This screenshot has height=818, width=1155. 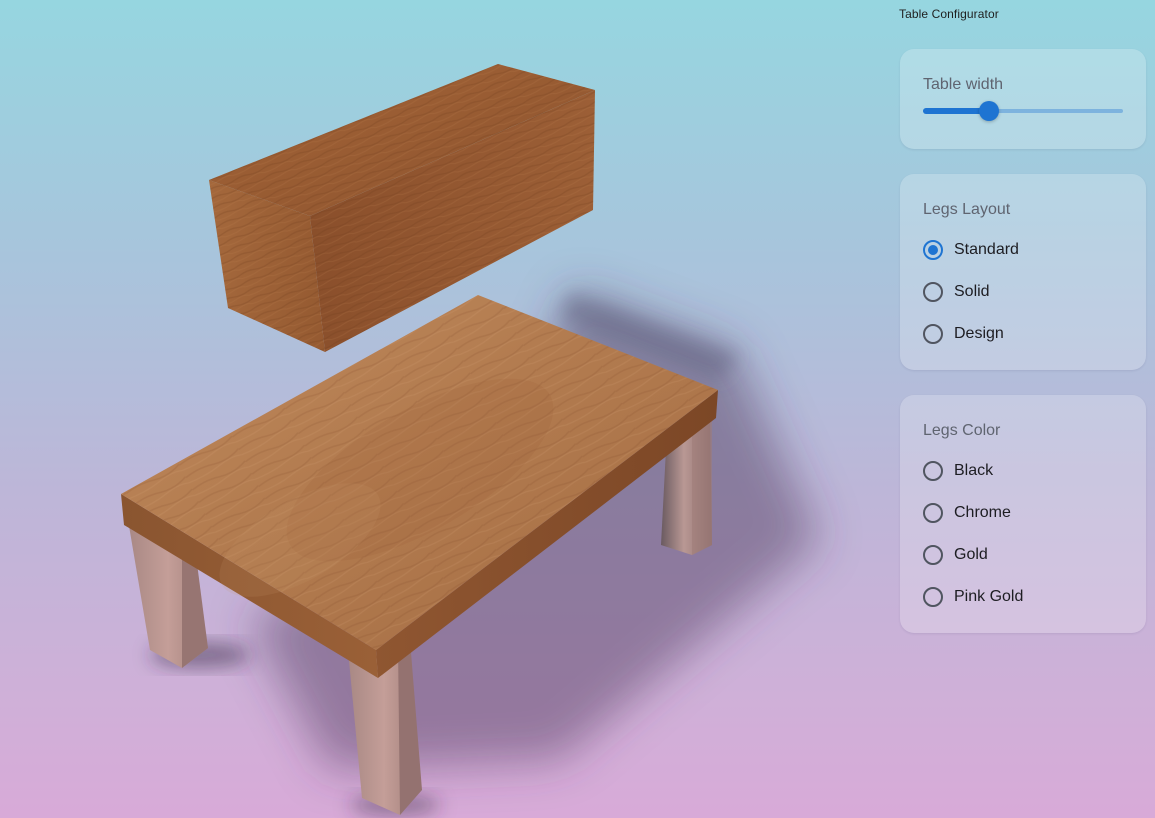 I want to click on legs-layout-option-design: Design, so click(x=971, y=334).